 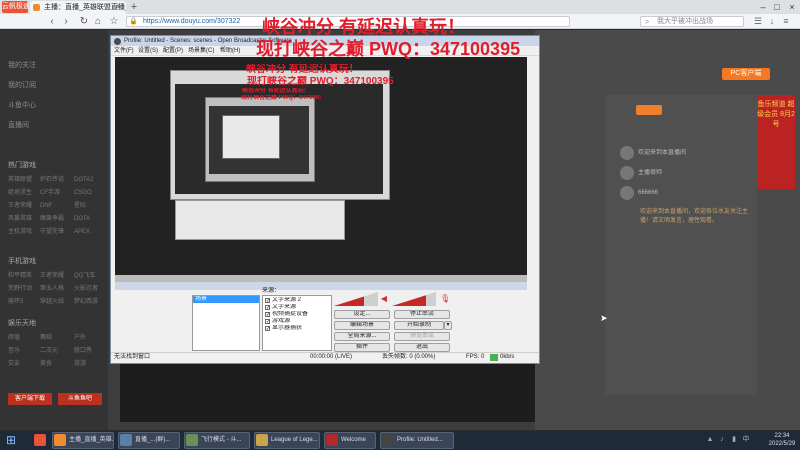 What do you see at coordinates (55, 338) in the screenshot?
I see `nav-category-link: 舞蹈` at bounding box center [55, 338].